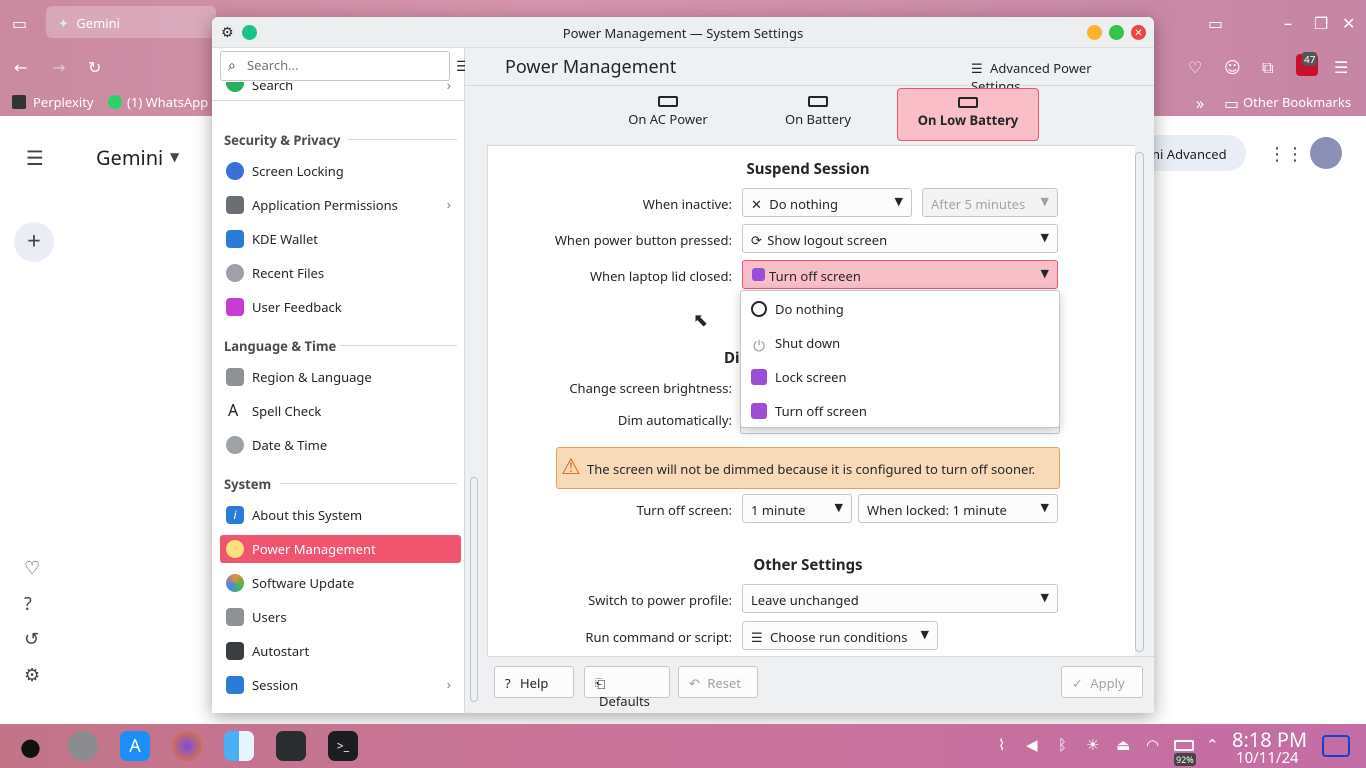 This screenshot has height=768, width=1366. What do you see at coordinates (797, 508) in the screenshot?
I see `turn-off-screen-combo: 1 minute ▼` at bounding box center [797, 508].